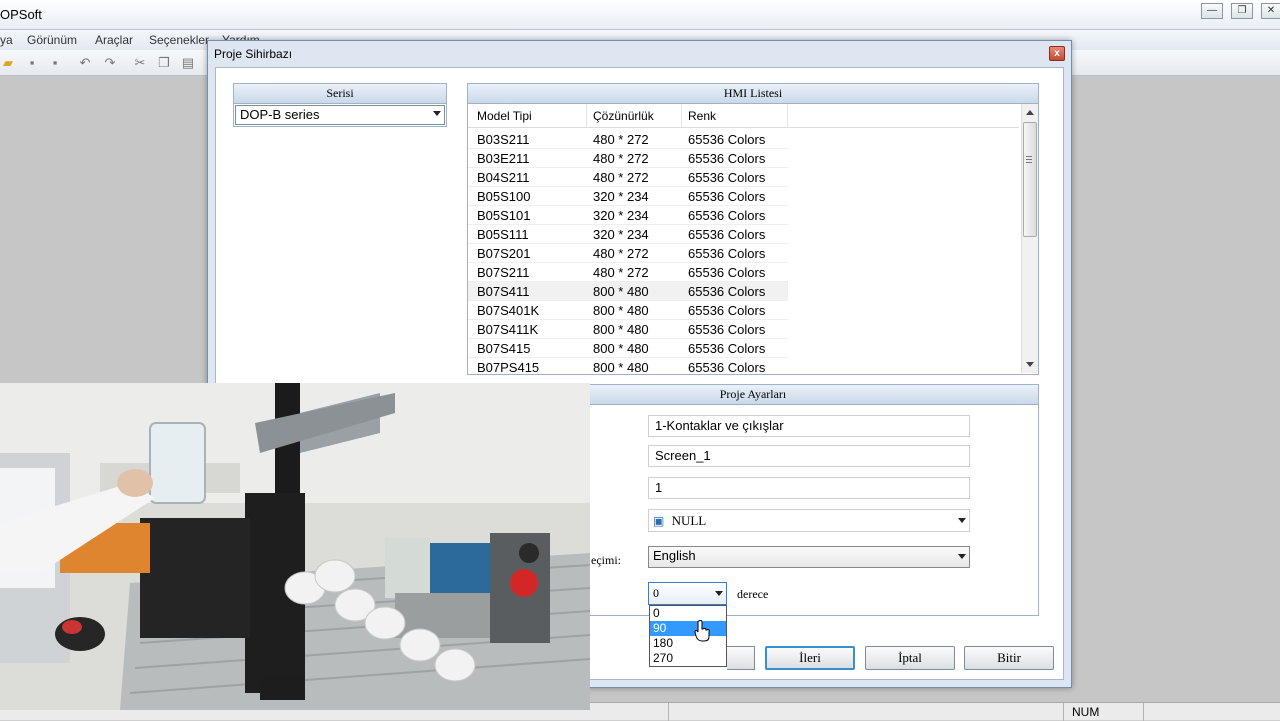  What do you see at coordinates (110, 63) in the screenshot?
I see `redo-icon: ↷` at bounding box center [110, 63].